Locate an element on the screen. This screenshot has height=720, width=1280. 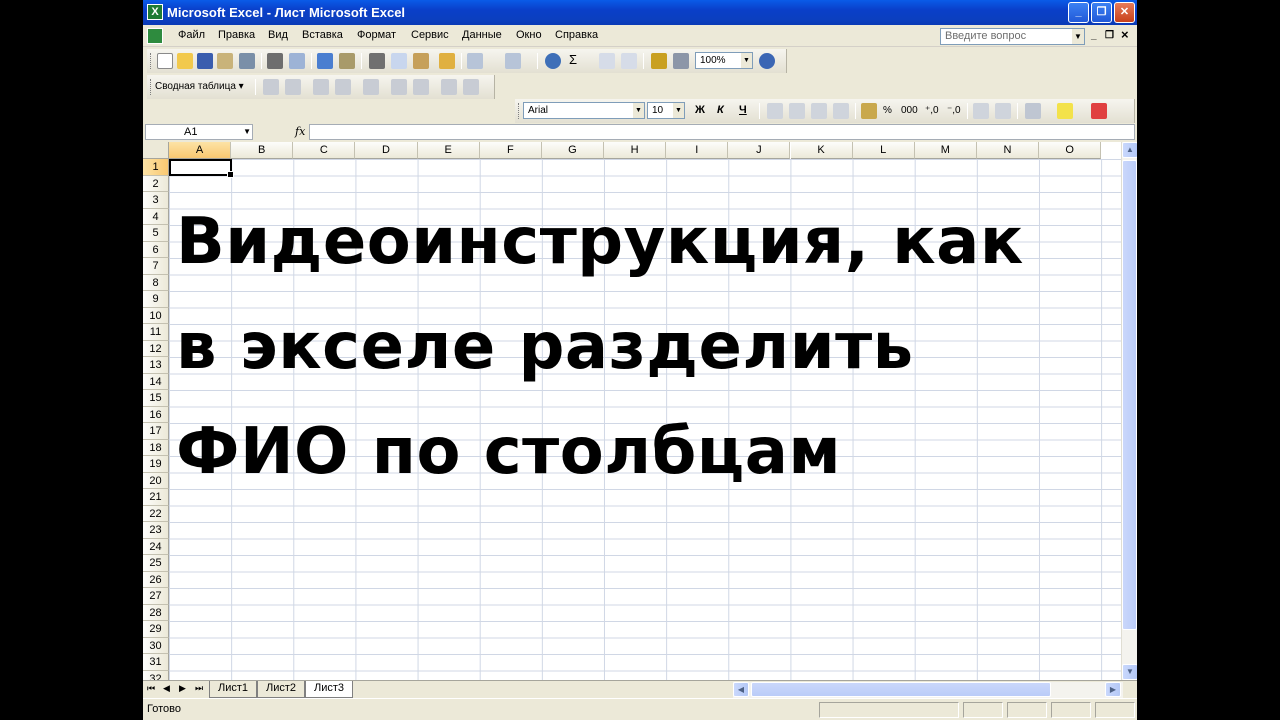
row-header-8: 8 is located at coordinates (156, 282).